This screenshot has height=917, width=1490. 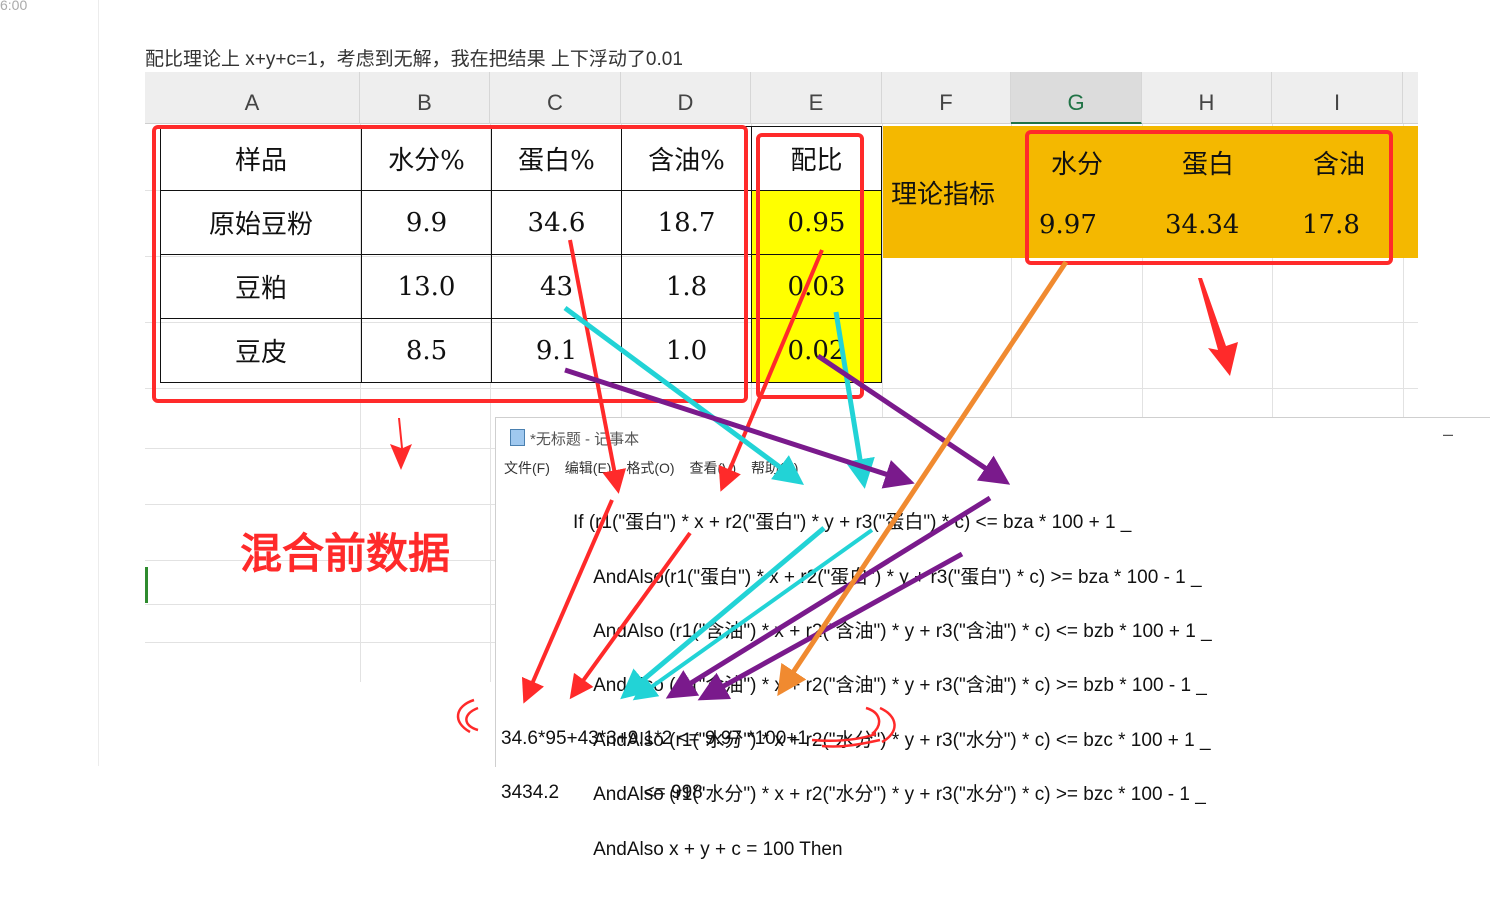 I want to click on arrow-cyan, so click(x=753, y=614).